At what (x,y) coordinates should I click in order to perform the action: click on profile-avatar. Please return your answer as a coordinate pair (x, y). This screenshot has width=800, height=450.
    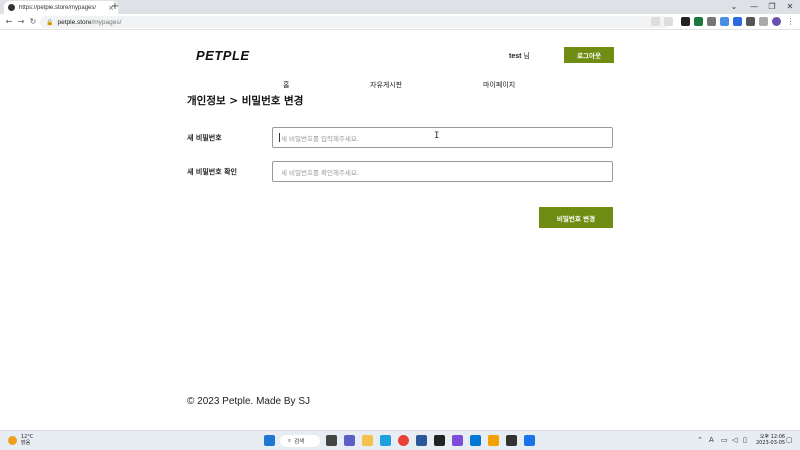
    Looking at the image, I should click on (776, 21).